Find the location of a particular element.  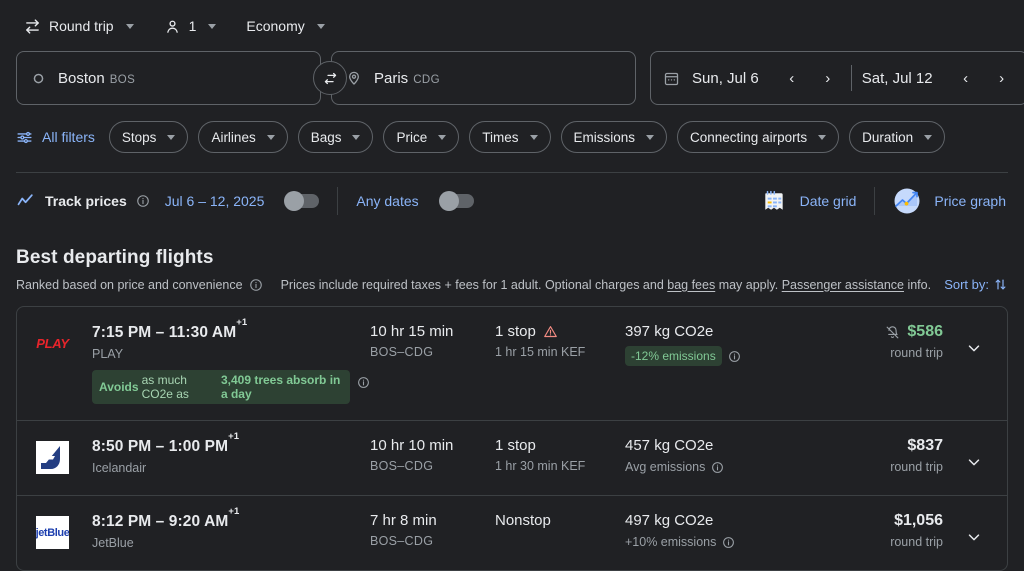

icelandair-logo is located at coordinates (52, 458).